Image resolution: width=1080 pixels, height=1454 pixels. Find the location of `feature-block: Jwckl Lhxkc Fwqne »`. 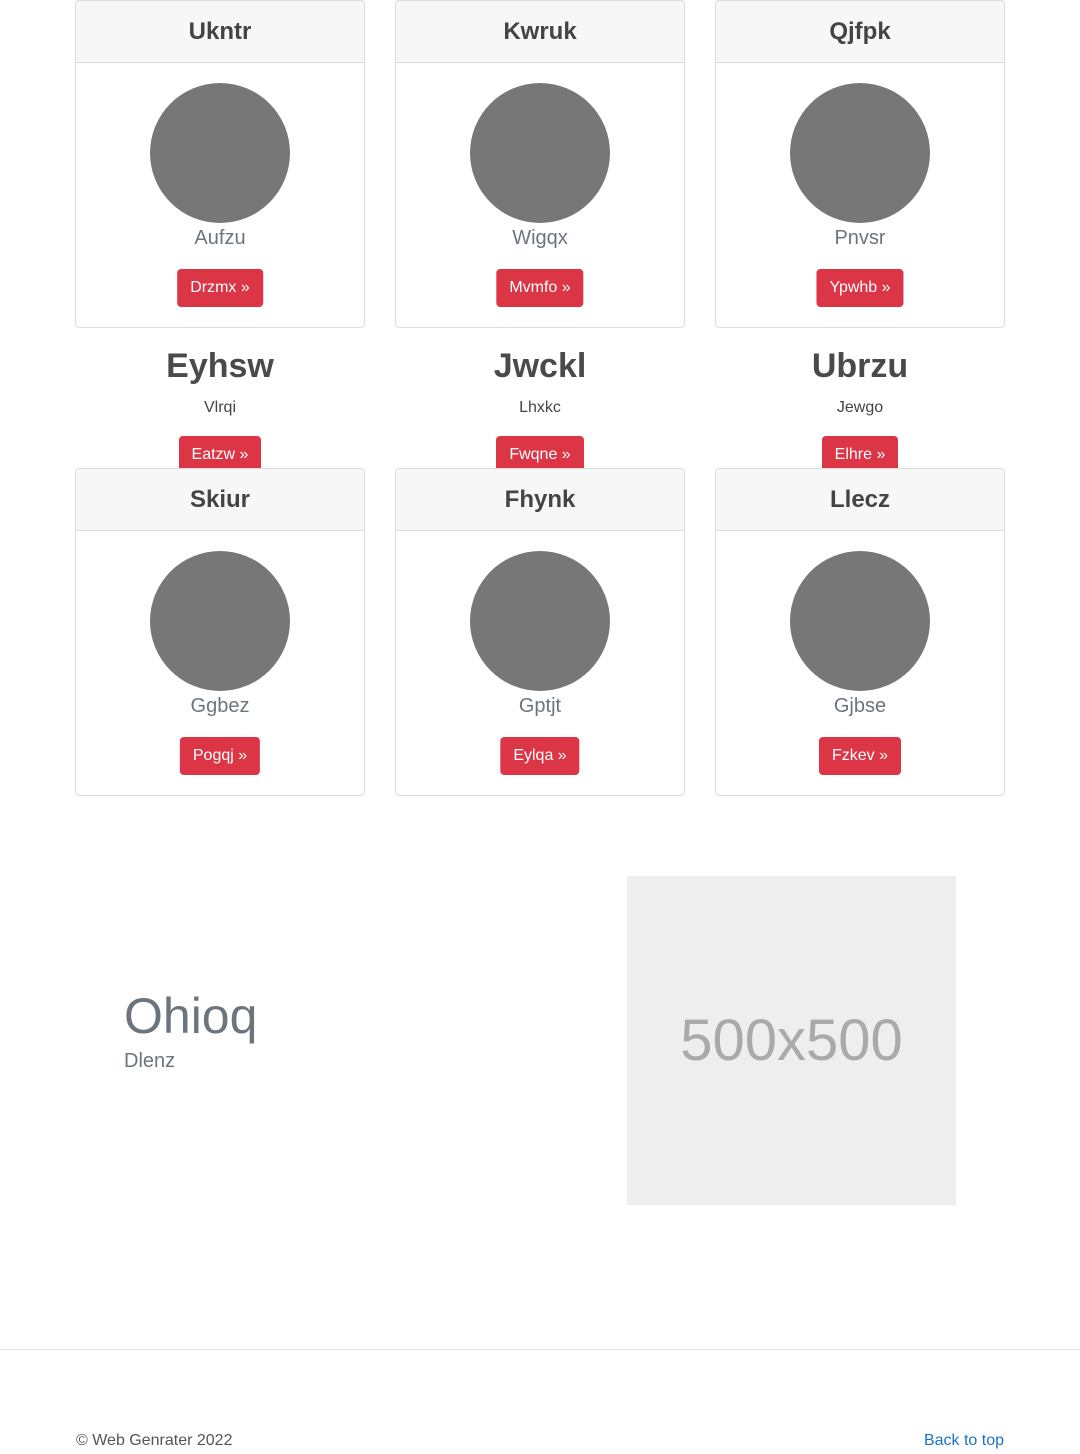

feature-block: Jwckl Lhxkc Fwqne » is located at coordinates (540, 410).